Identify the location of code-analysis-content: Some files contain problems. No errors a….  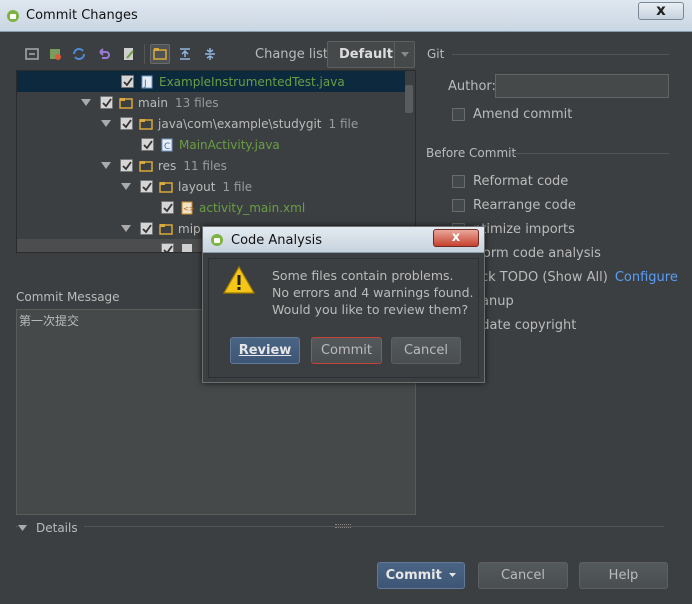
(343, 318).